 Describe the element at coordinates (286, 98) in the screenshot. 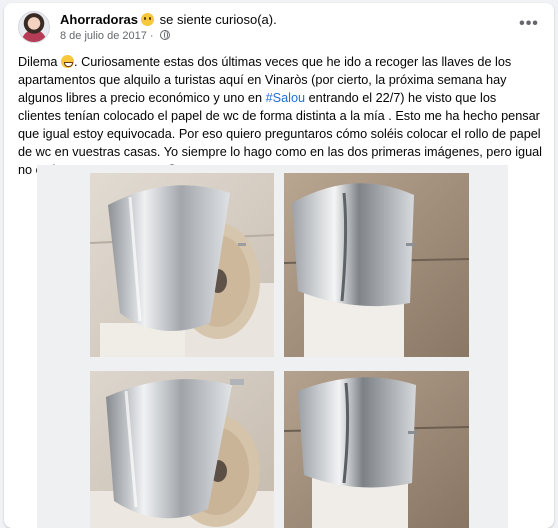

I see `hashtag-link: #Salou` at that location.